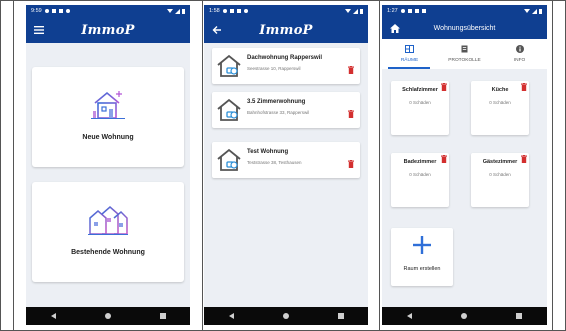 The image size is (566, 331). What do you see at coordinates (274, 162) in the screenshot?
I see `apartment-address: Teststrasse 38, Testhausen` at bounding box center [274, 162].